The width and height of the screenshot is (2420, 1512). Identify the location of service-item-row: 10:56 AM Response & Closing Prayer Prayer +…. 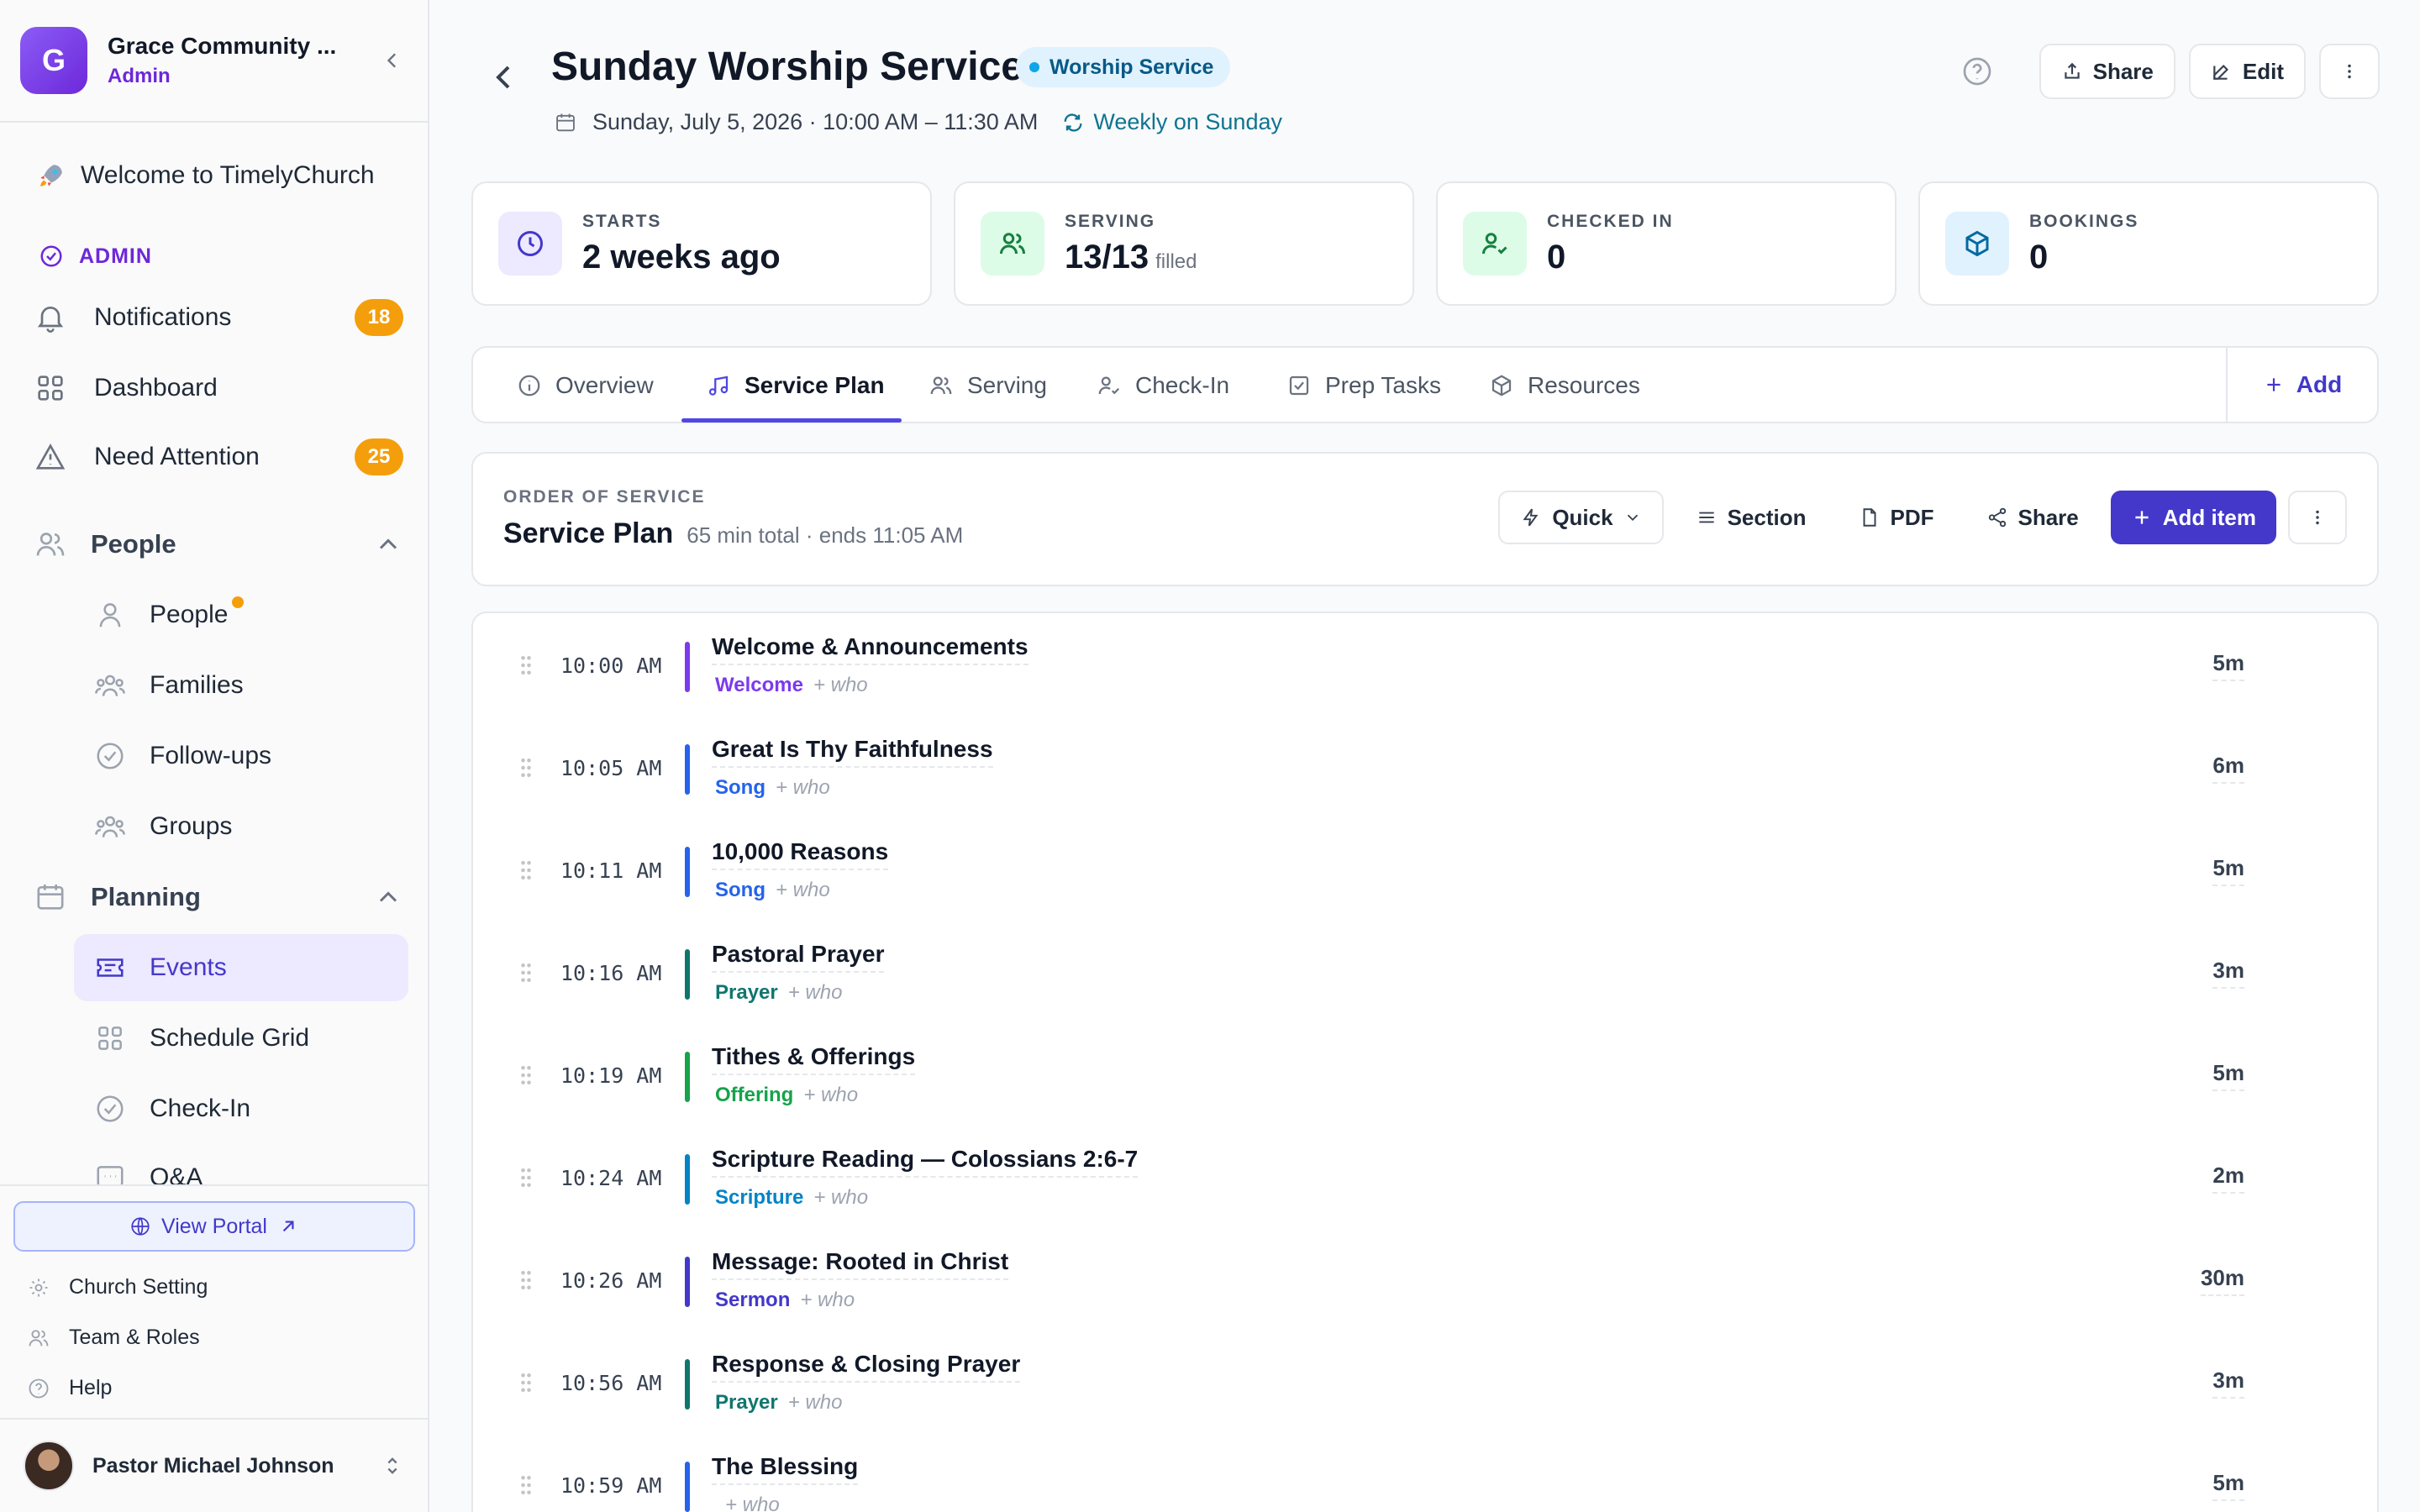
(1425, 1382).